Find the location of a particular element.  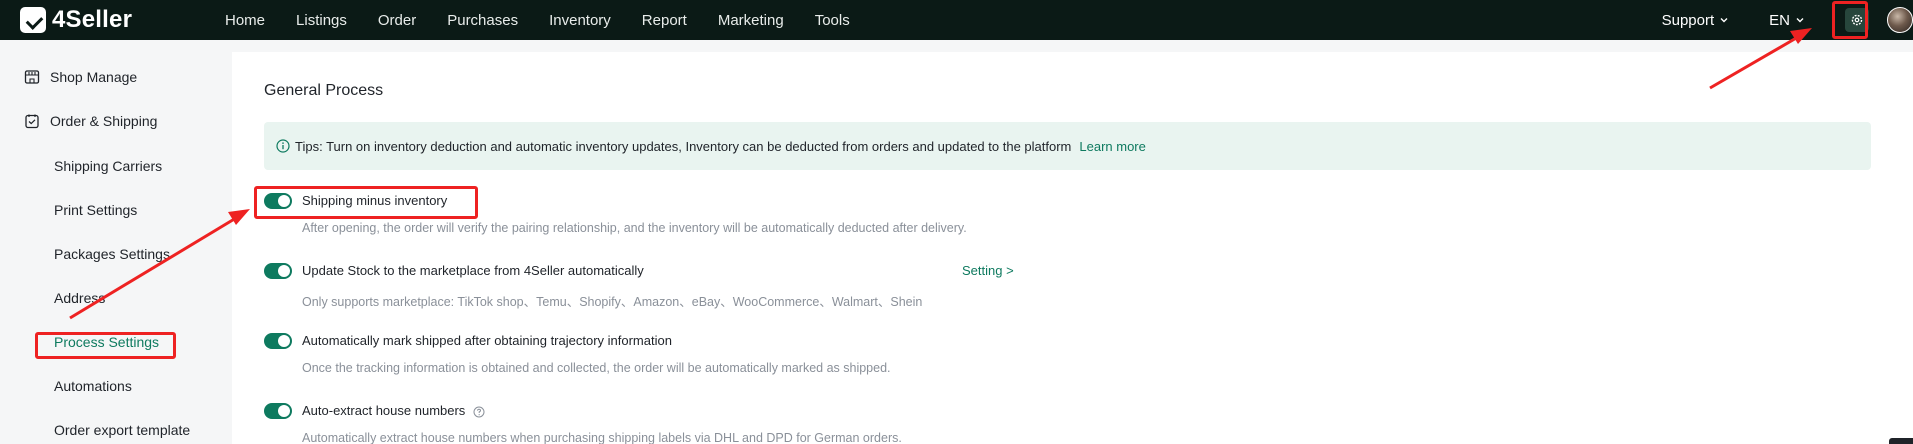

order-icon is located at coordinates (32, 121).